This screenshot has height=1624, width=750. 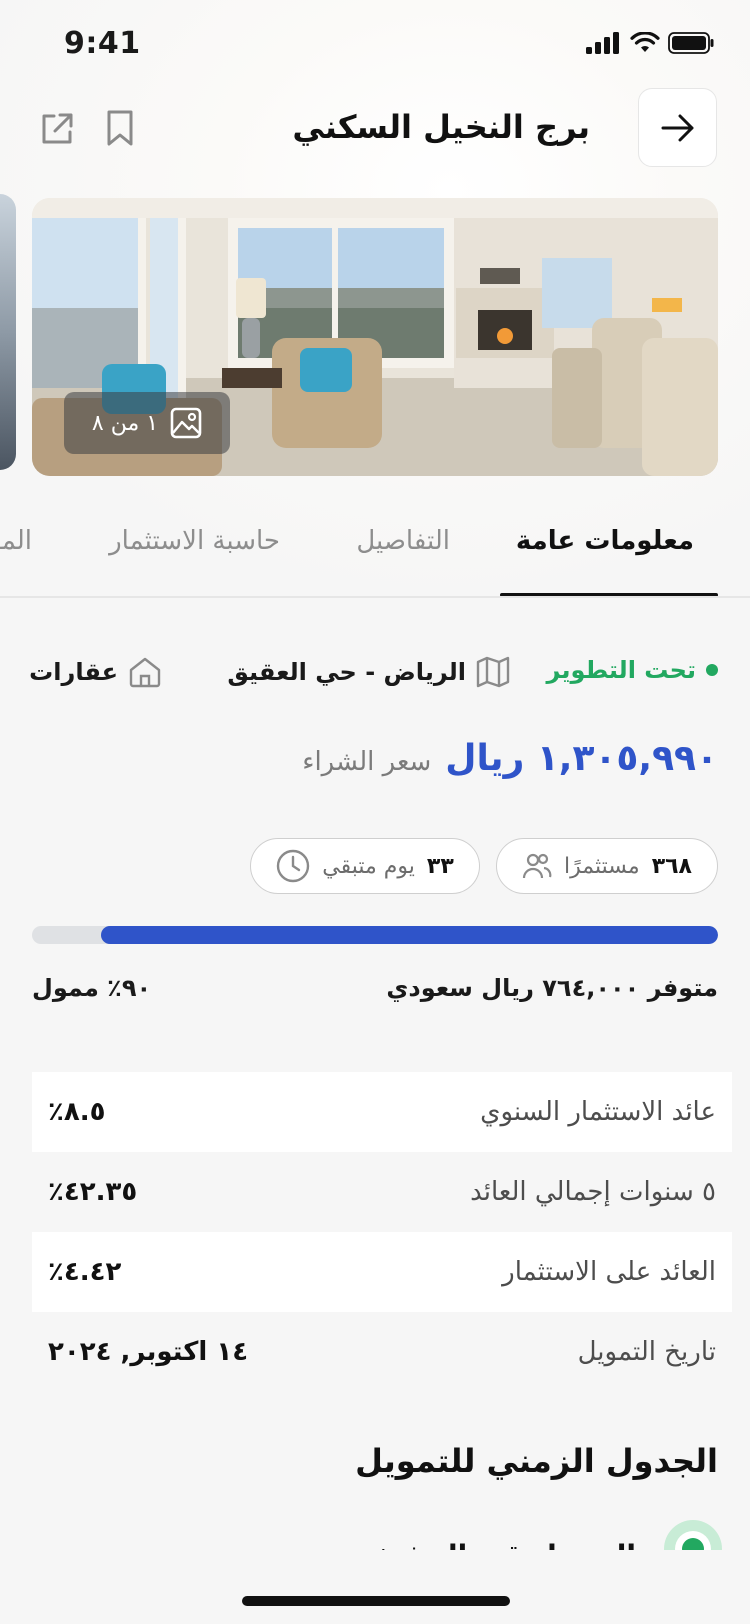 What do you see at coordinates (409, 935) in the screenshot?
I see `funding-progress-fill` at bounding box center [409, 935].